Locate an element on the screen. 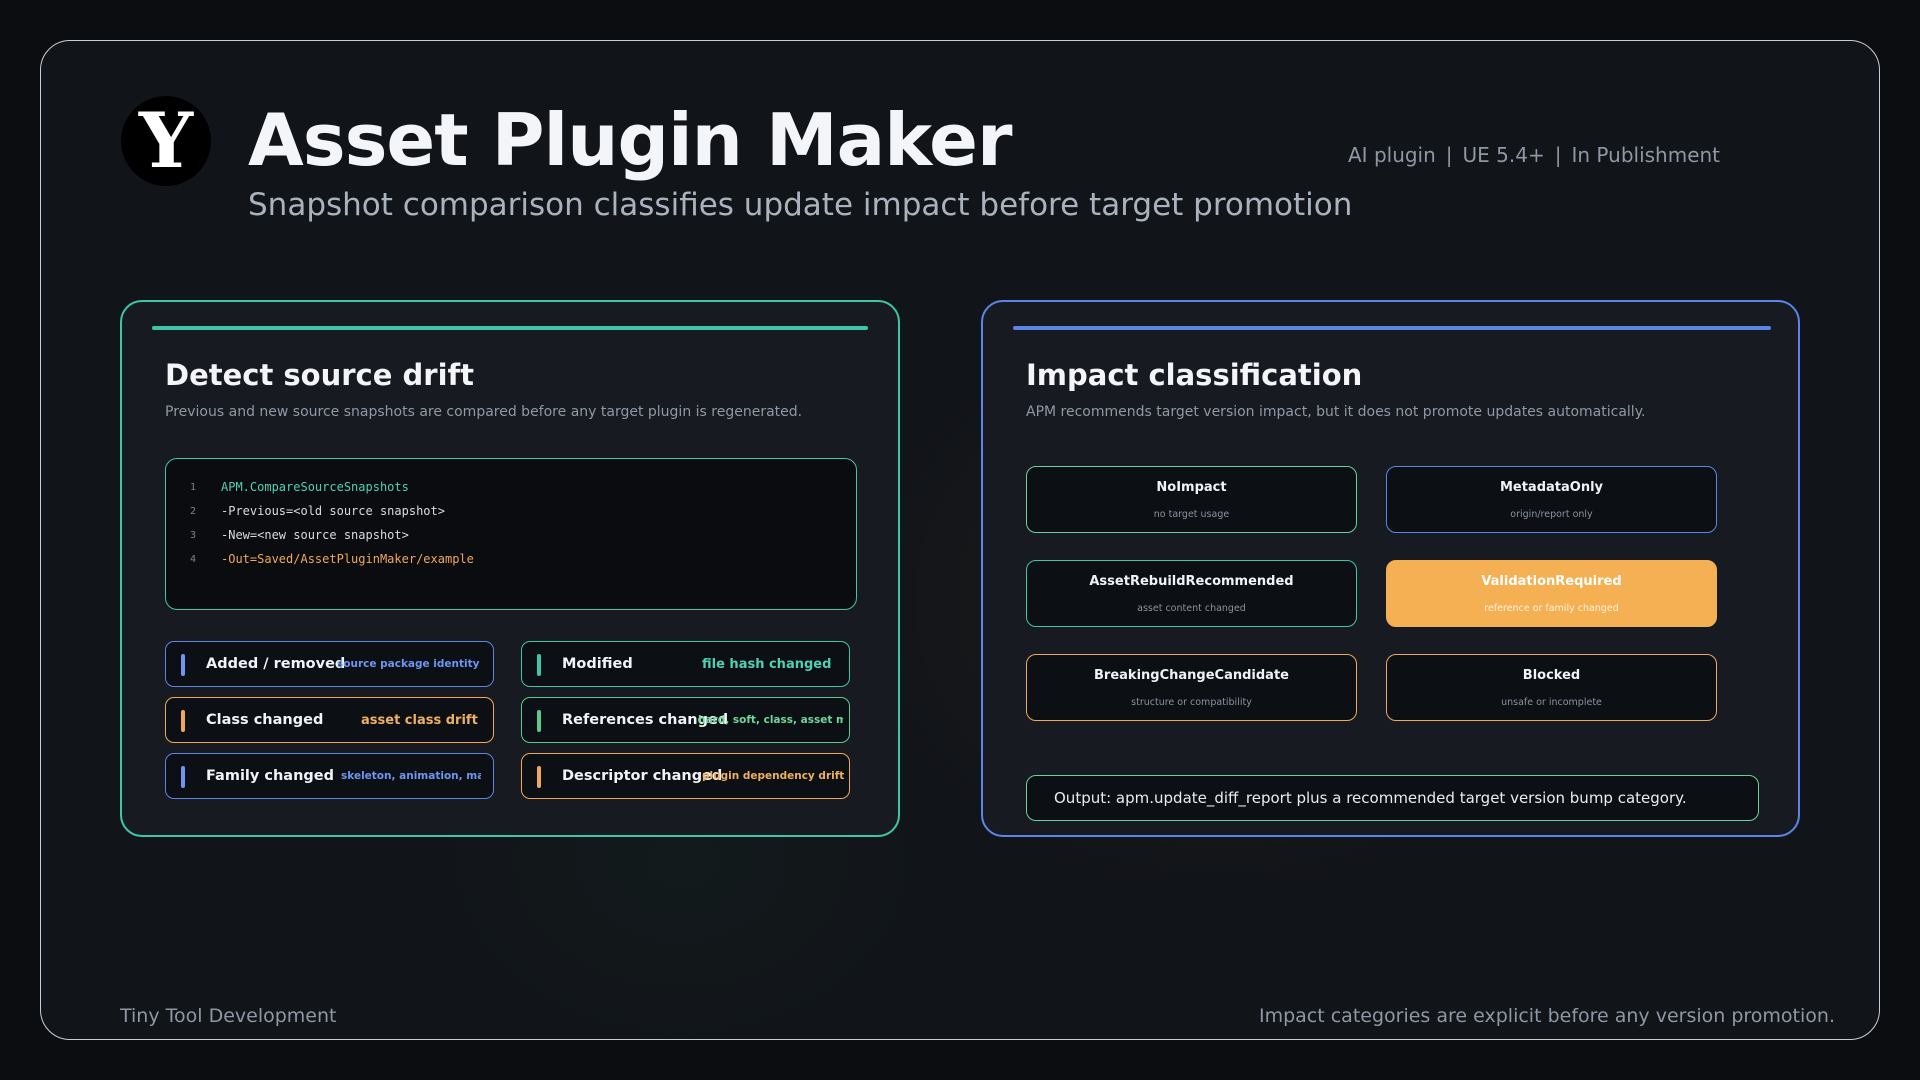 This screenshot has height=1080, width=1920. code-text: -New=<new source snapshot> is located at coordinates (315, 535).